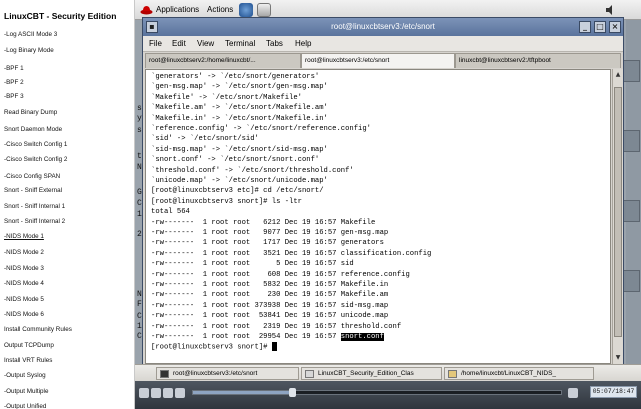 The height and width of the screenshot is (409, 641). What do you see at coordinates (274, 44) in the screenshot?
I see `menu-tabs: Tabs` at bounding box center [274, 44].